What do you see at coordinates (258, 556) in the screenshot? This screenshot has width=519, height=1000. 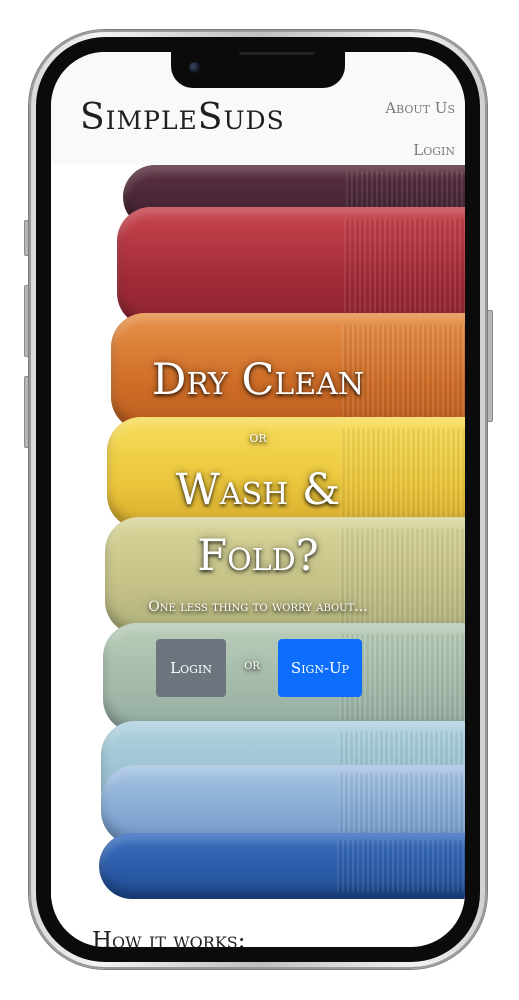 I see `hero-title-fold: Fold?` at bounding box center [258, 556].